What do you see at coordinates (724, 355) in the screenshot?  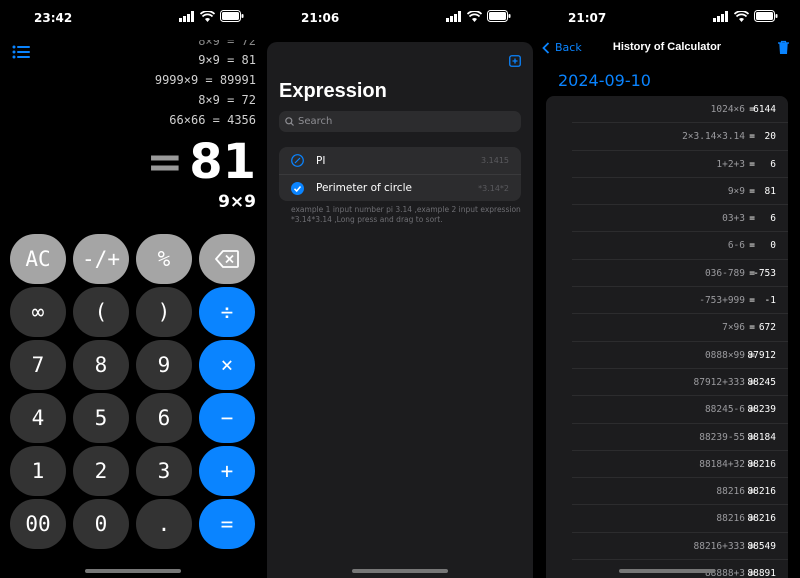 I see `history-expression: 0888×99` at bounding box center [724, 355].